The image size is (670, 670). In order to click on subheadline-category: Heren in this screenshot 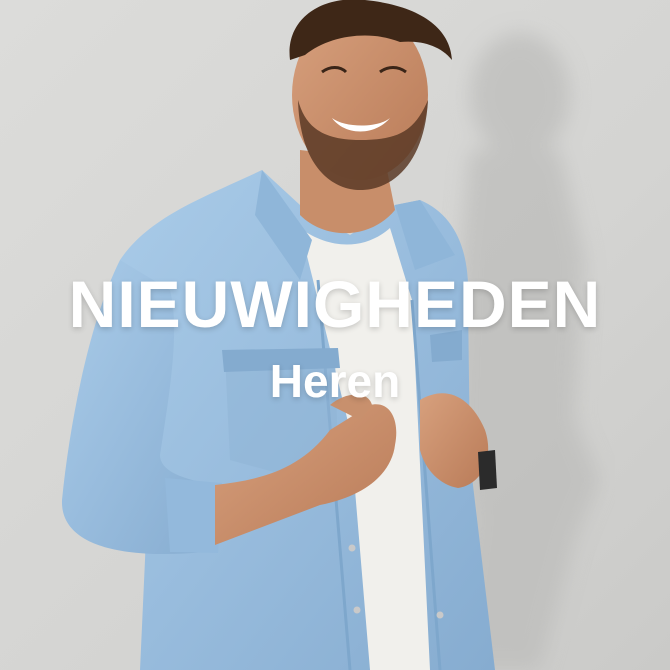, I will do `click(335, 381)`.